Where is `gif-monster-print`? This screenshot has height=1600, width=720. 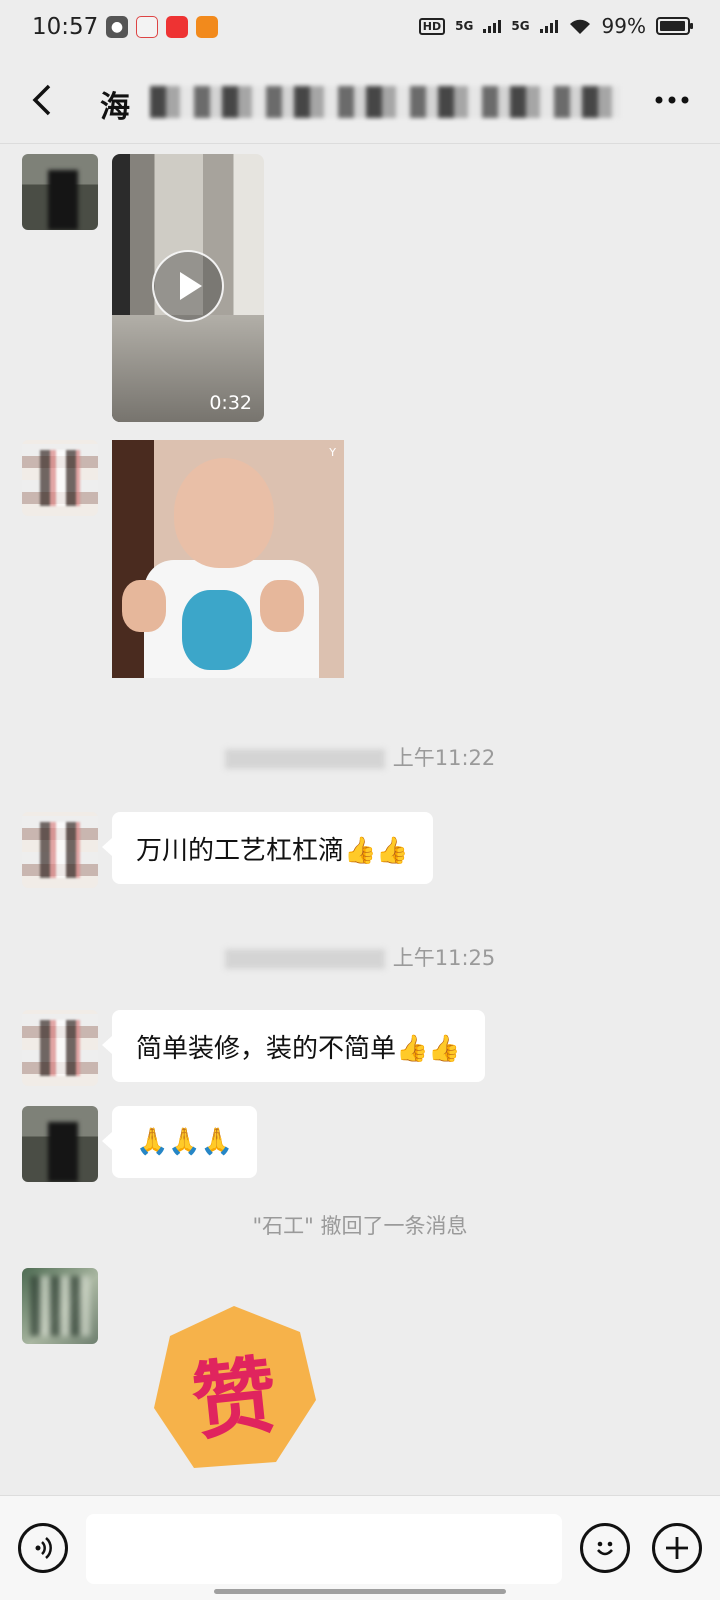 gif-monster-print is located at coordinates (217, 630).